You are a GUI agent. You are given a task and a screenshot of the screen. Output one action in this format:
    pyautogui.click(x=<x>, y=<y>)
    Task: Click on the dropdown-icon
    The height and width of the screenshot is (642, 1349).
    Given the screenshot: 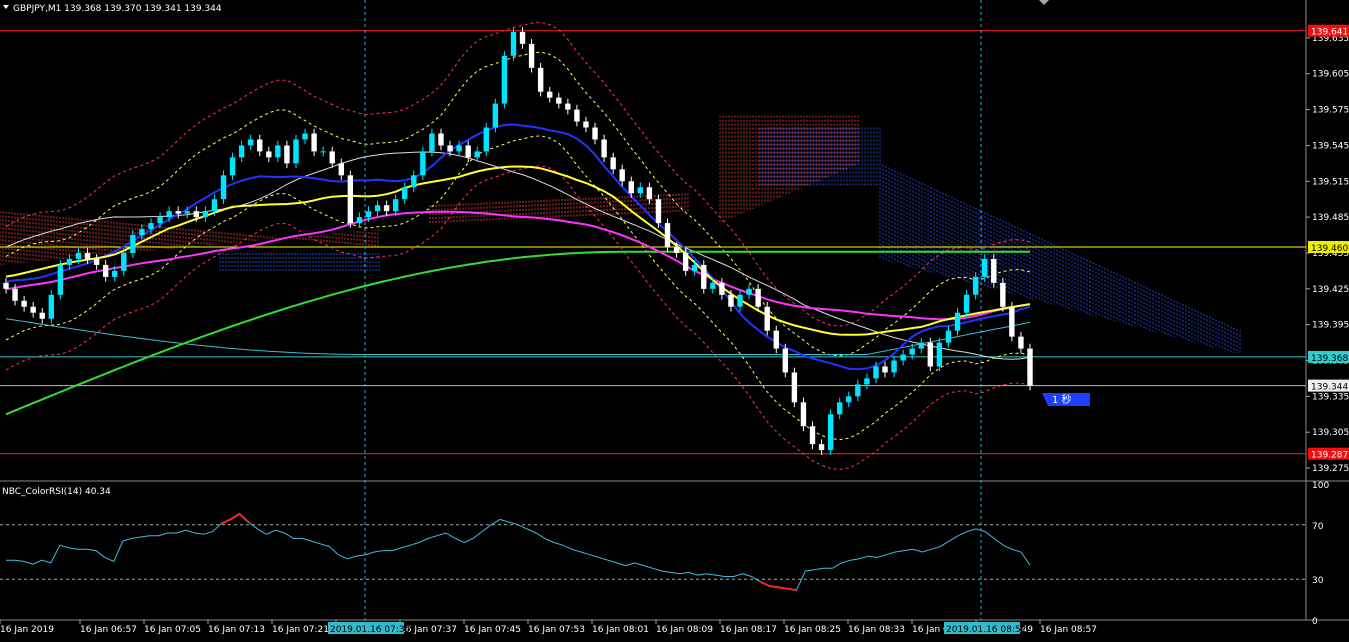 What is the action you would take?
    pyautogui.click(x=6, y=7)
    